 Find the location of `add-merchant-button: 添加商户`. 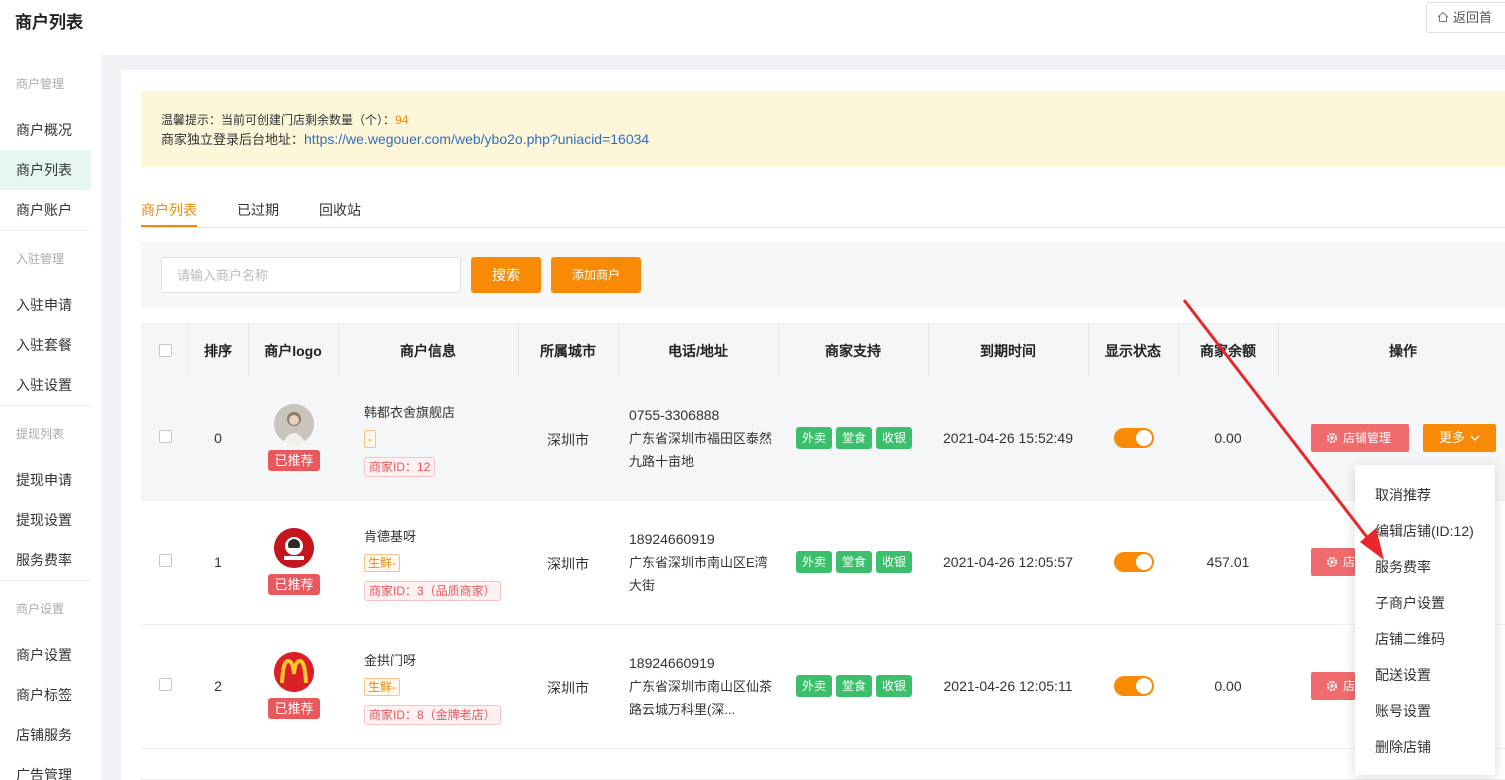

add-merchant-button: 添加商户 is located at coordinates (596, 275).